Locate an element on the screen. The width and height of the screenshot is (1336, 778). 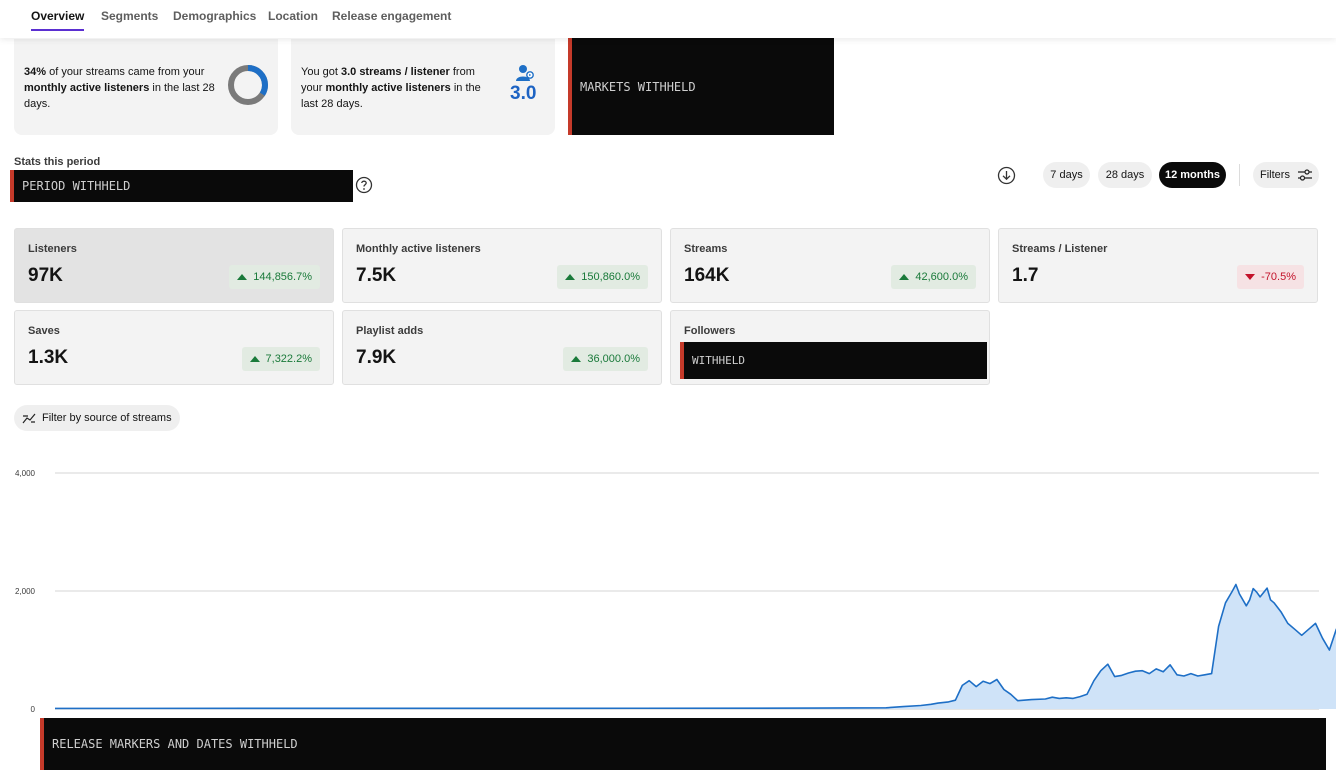
metric-change-badge: -70.5% is located at coordinates (1270, 277).